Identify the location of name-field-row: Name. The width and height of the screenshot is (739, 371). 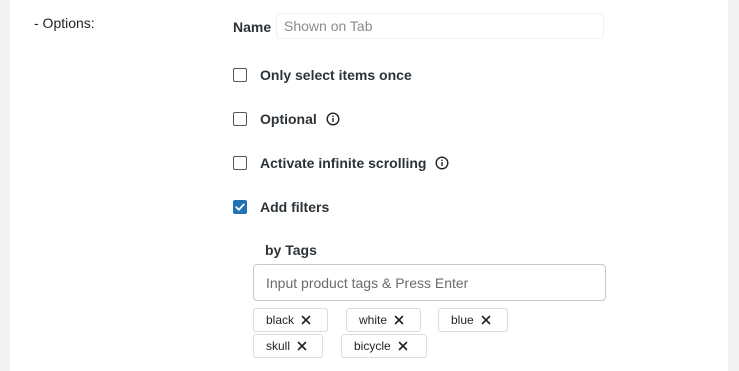
(419, 27).